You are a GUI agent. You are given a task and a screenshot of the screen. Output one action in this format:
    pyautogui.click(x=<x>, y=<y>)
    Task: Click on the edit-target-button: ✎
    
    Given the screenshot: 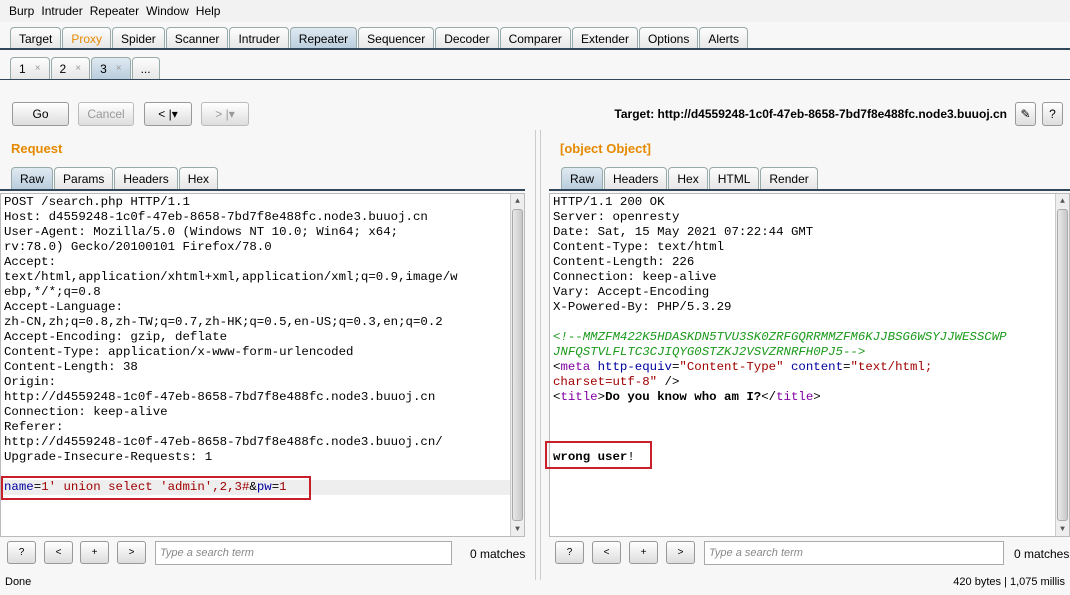 What is the action you would take?
    pyautogui.click(x=1025, y=114)
    